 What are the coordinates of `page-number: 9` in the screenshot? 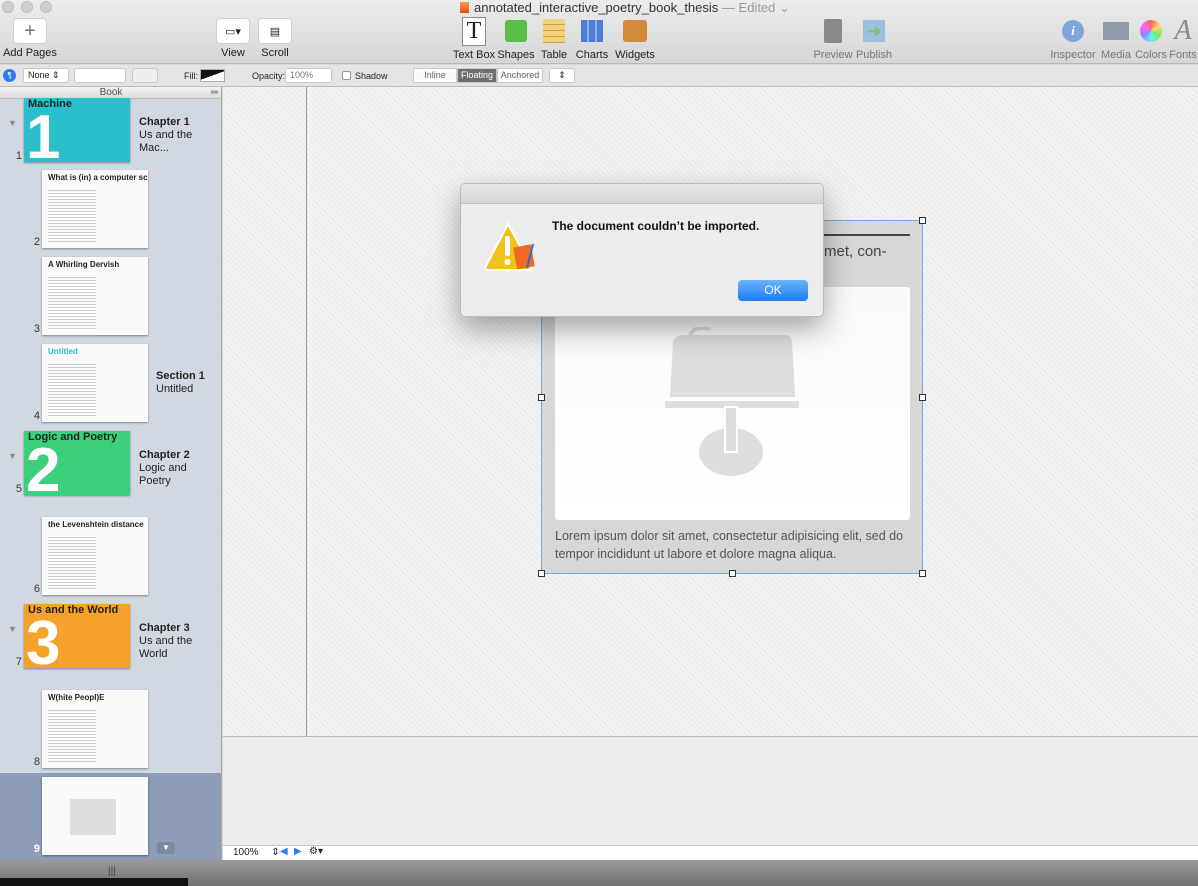 It's located at (36, 849).